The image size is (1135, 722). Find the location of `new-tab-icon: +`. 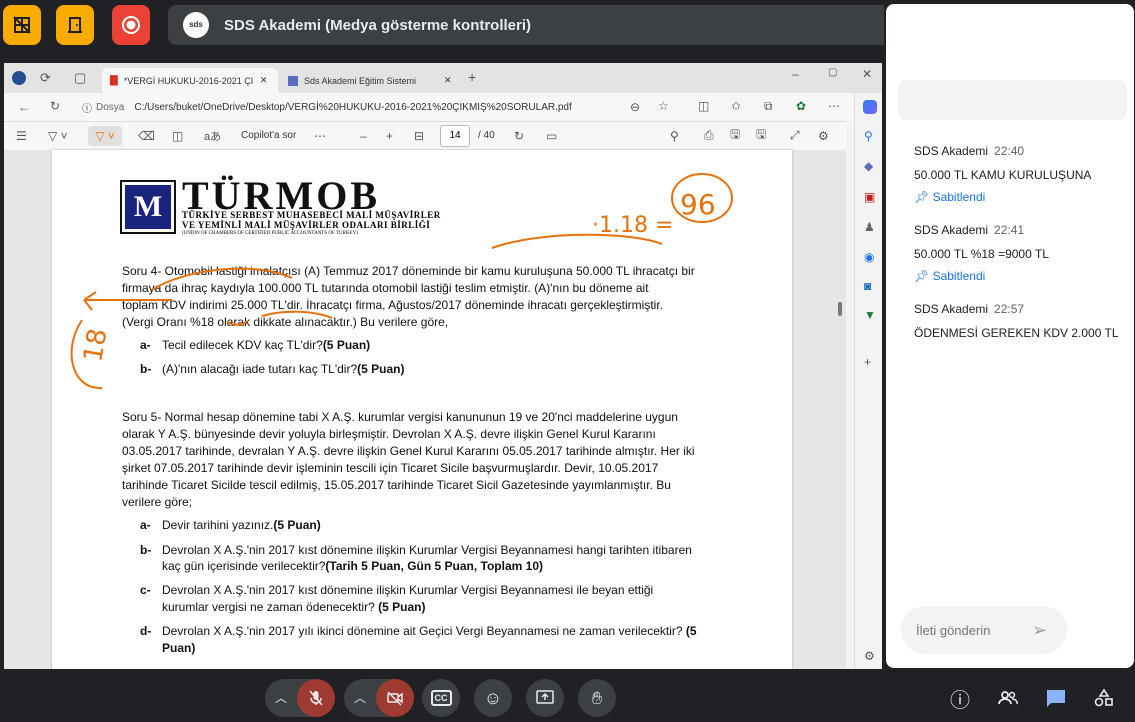

new-tab-icon: + is located at coordinates (472, 77).